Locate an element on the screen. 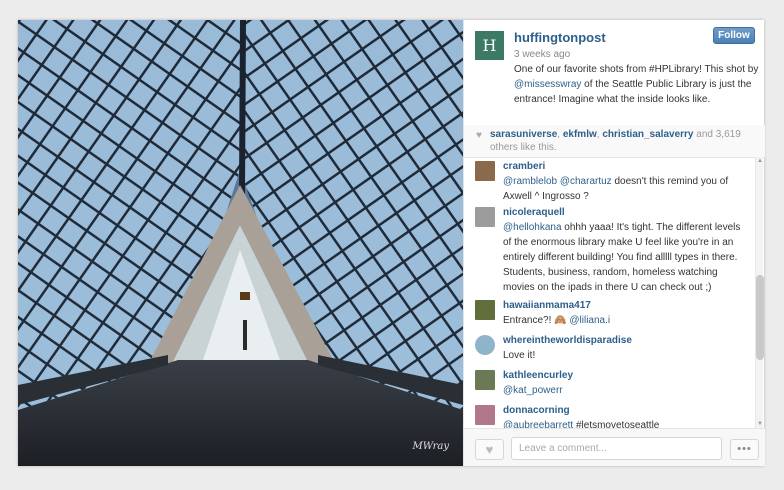 This screenshot has height=490, width=784. liker-link: ekfmlw is located at coordinates (580, 134).